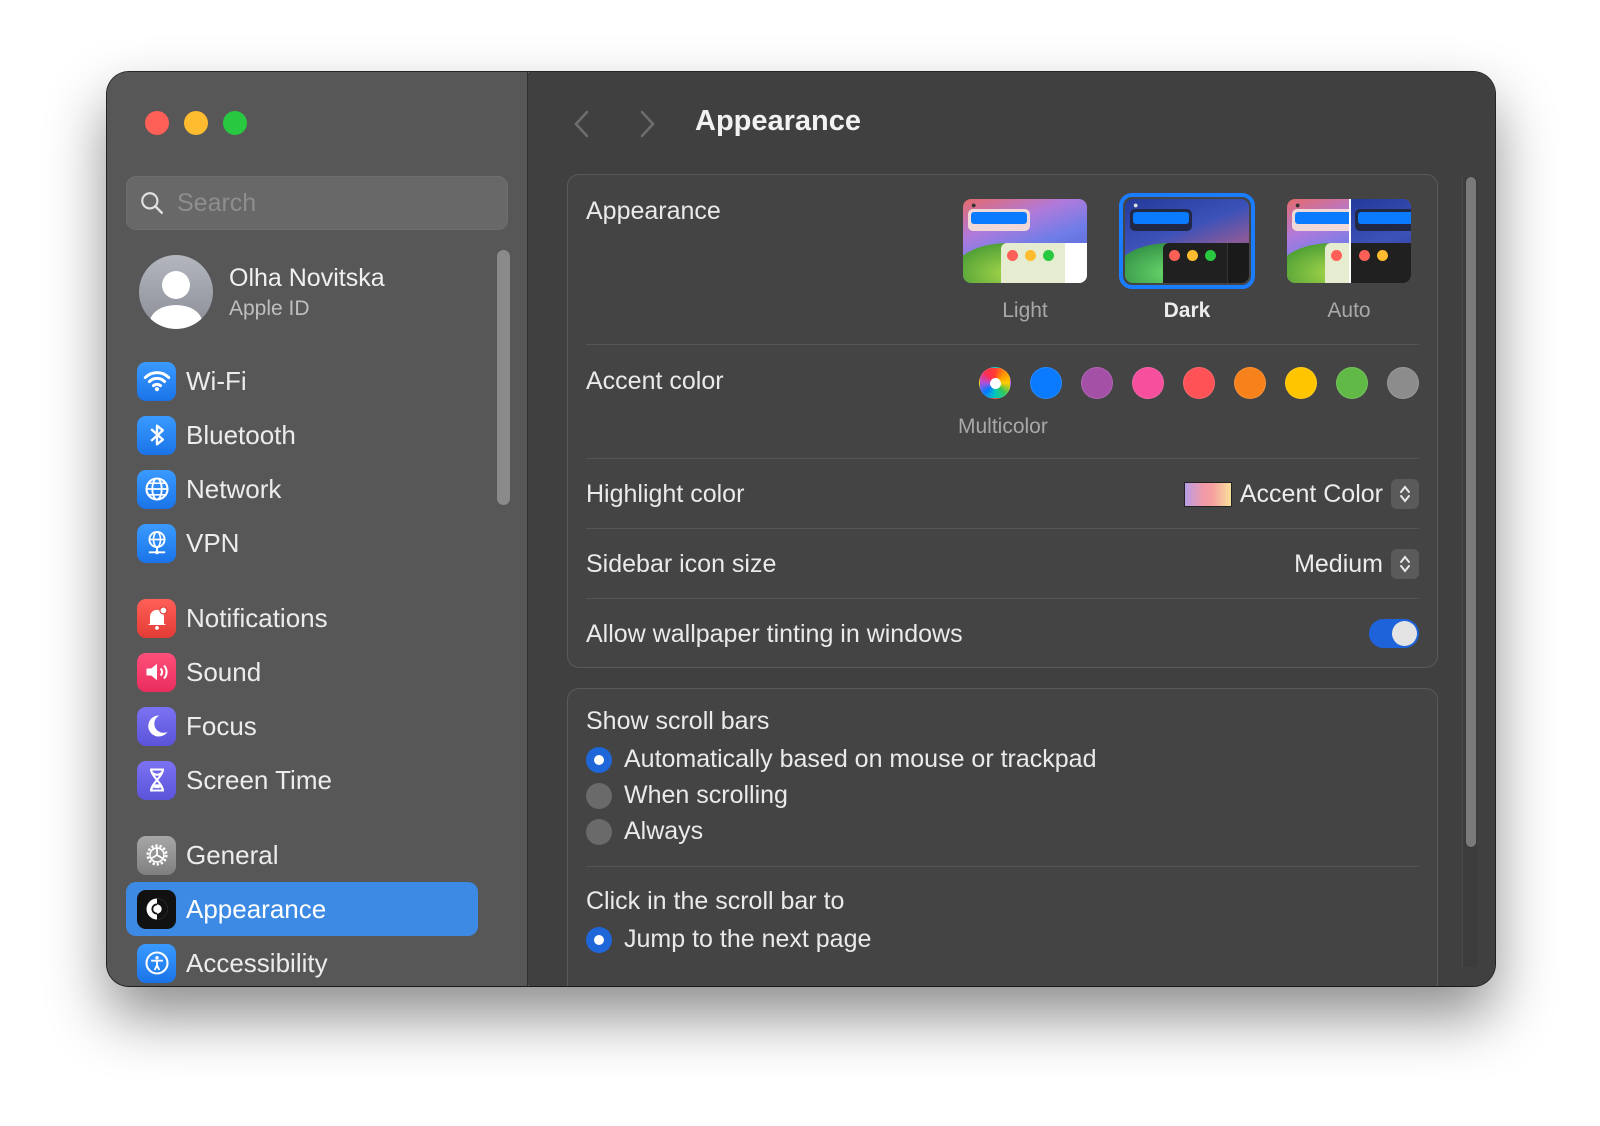  What do you see at coordinates (152, 203) in the screenshot?
I see `search-icon` at bounding box center [152, 203].